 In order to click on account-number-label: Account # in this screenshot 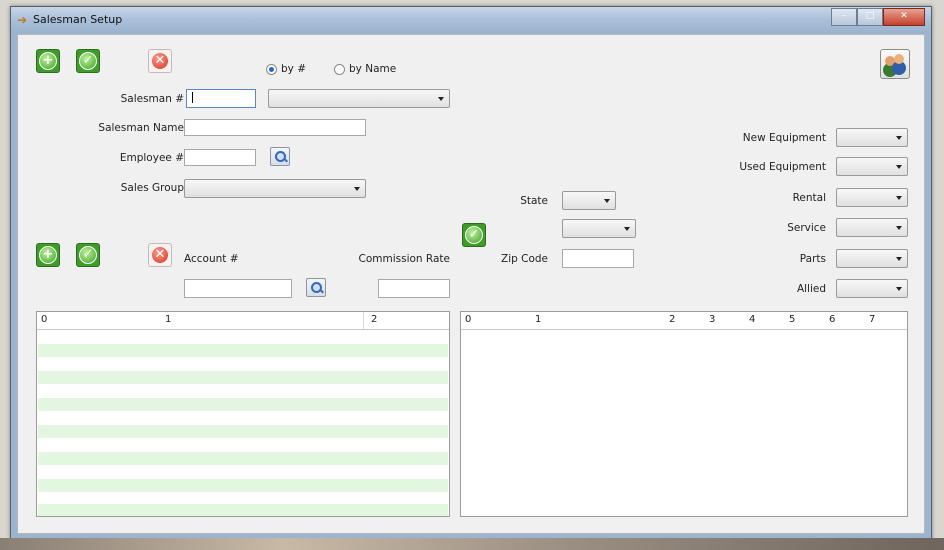, I will do `click(211, 259)`.